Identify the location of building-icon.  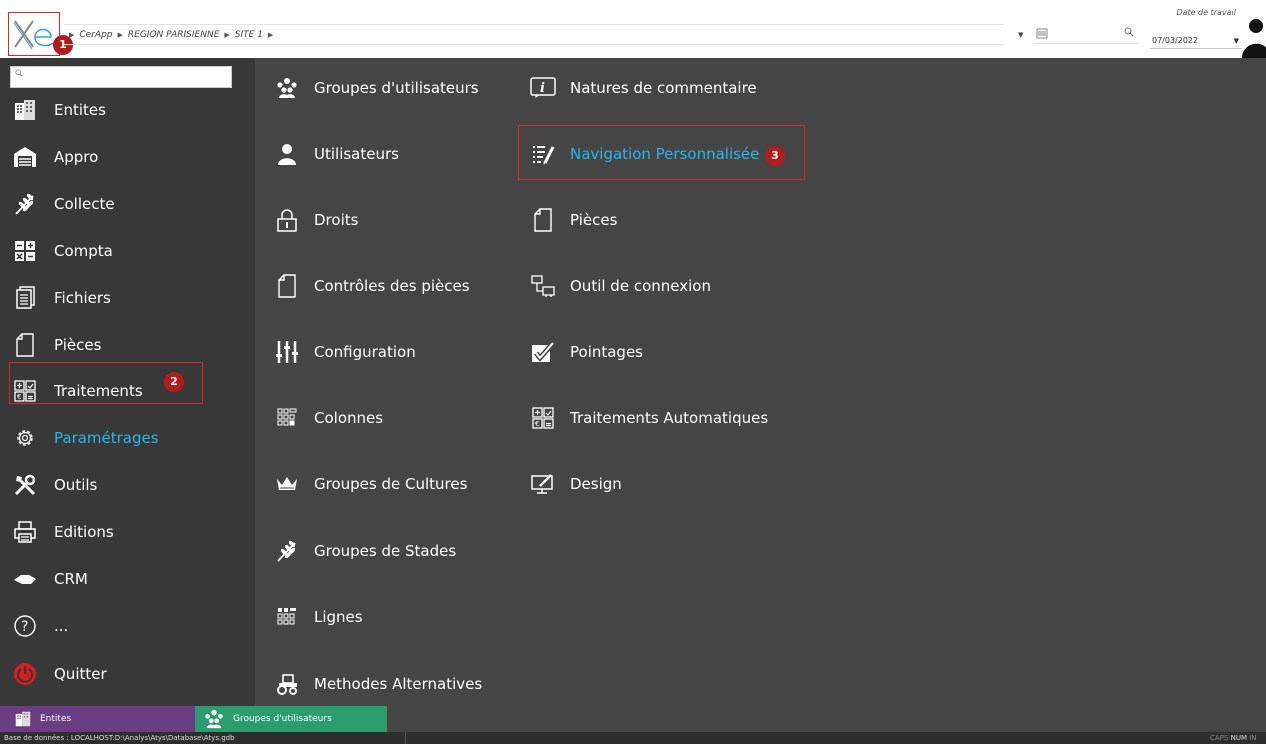
(1042, 33).